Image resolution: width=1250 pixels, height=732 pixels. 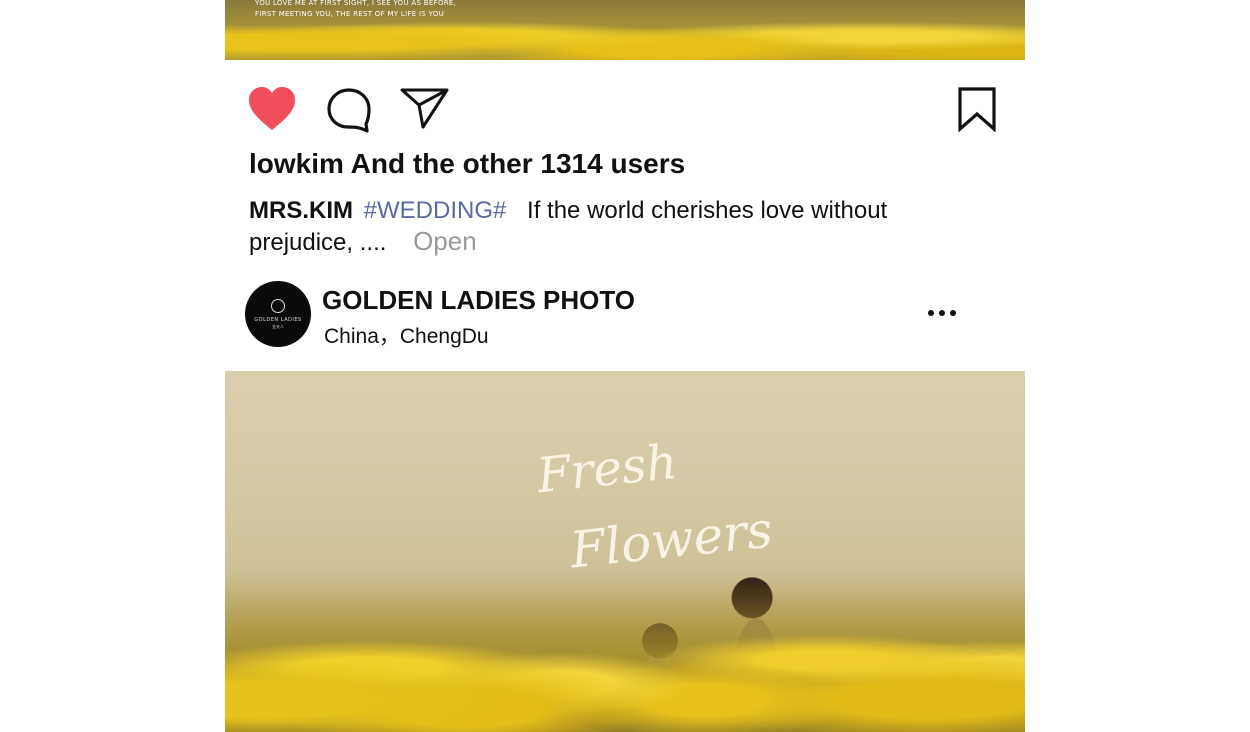 What do you see at coordinates (467, 164) in the screenshot?
I see `likes-summary: lowkim And the other 1314 users` at bounding box center [467, 164].